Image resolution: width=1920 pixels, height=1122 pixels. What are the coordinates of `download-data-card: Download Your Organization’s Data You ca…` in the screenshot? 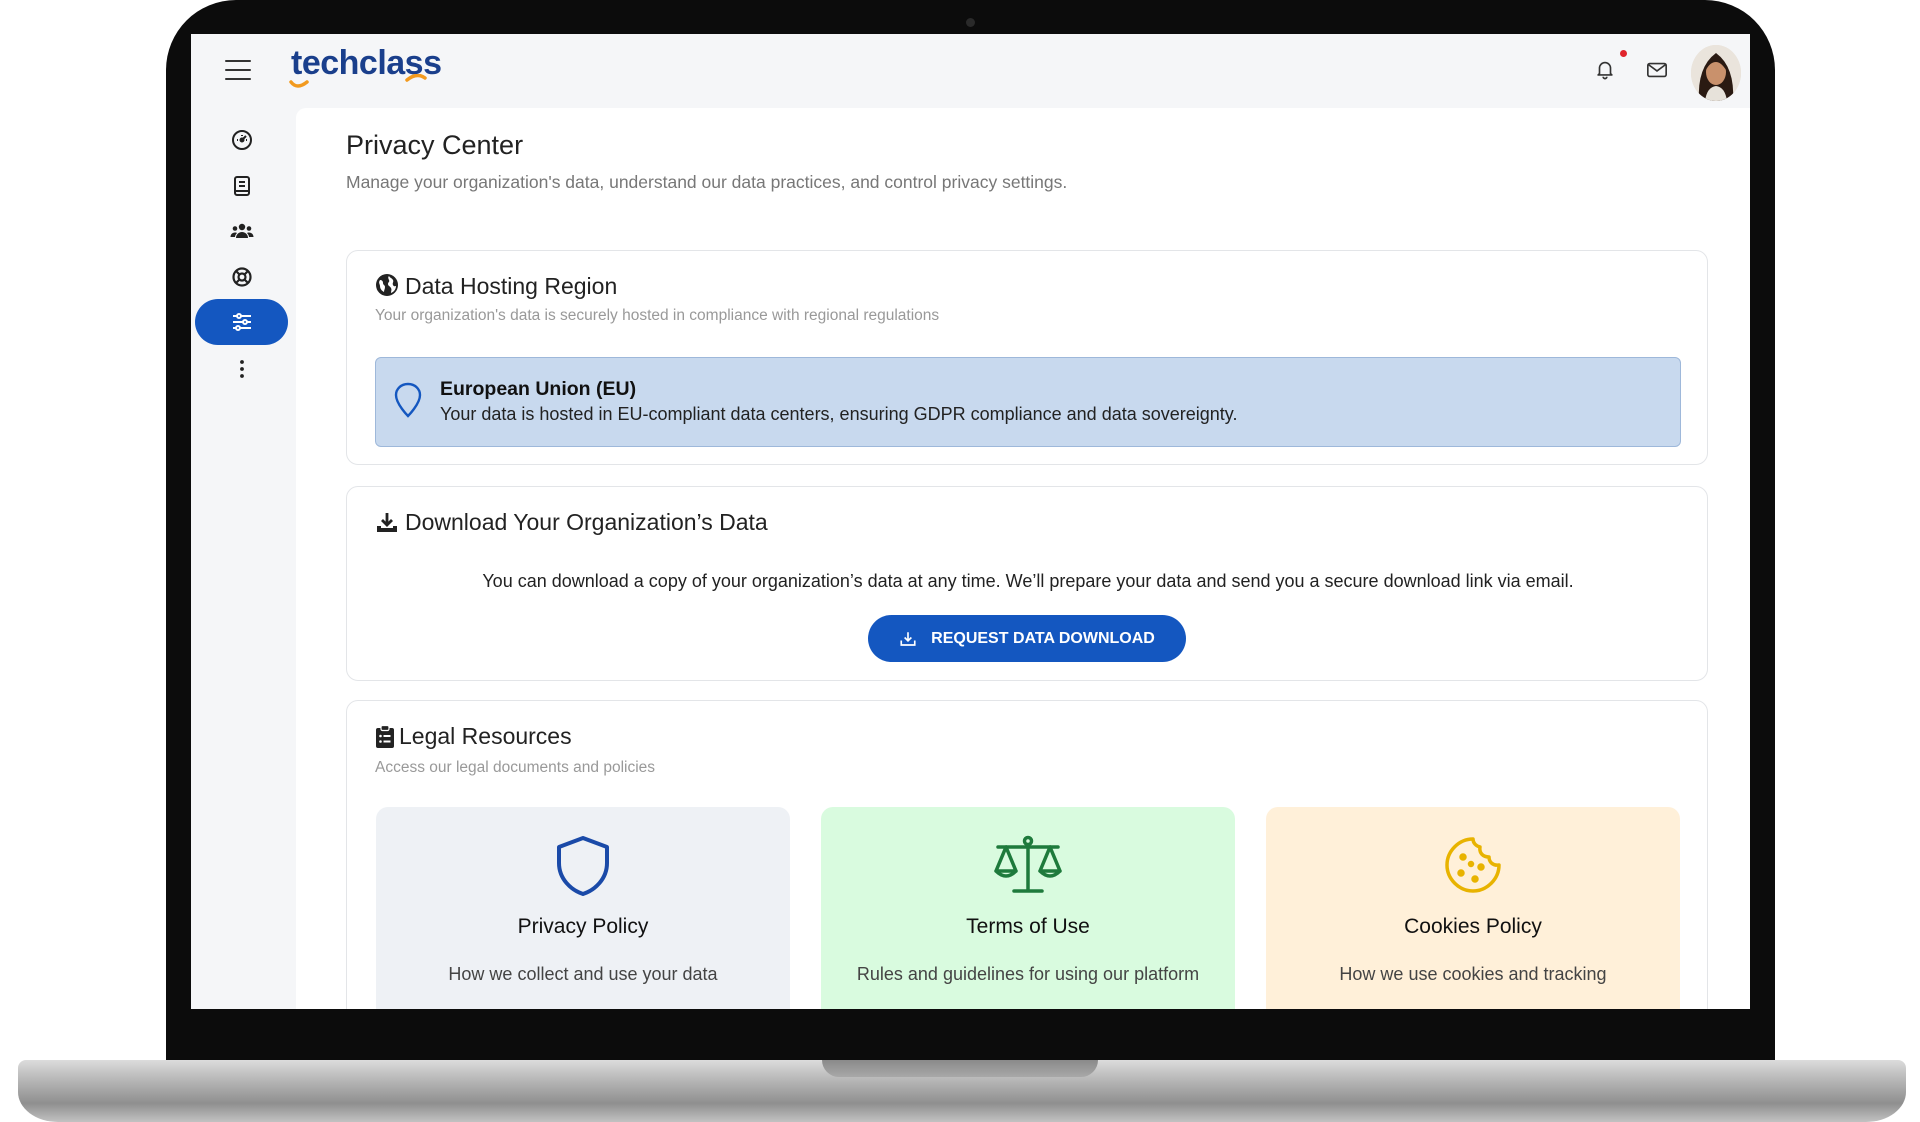 It's located at (1027, 583).